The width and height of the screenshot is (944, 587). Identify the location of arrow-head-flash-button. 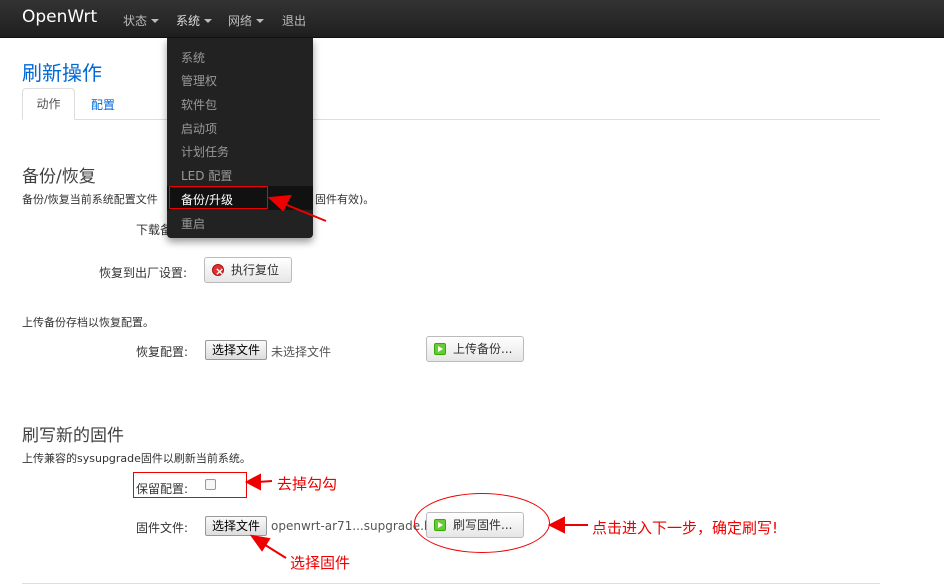
(556, 525).